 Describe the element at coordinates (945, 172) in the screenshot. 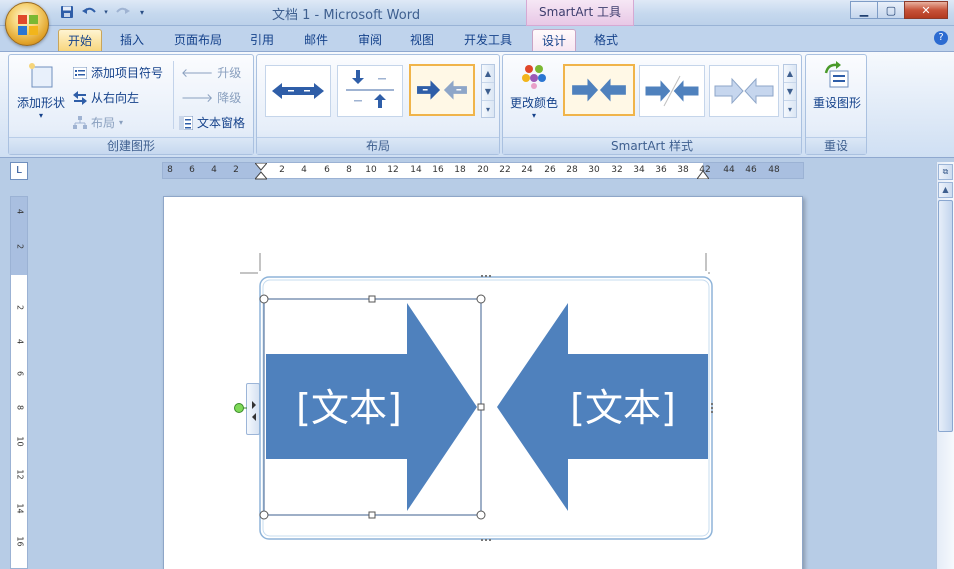

I see `split-view-icon: ⧉` at that location.